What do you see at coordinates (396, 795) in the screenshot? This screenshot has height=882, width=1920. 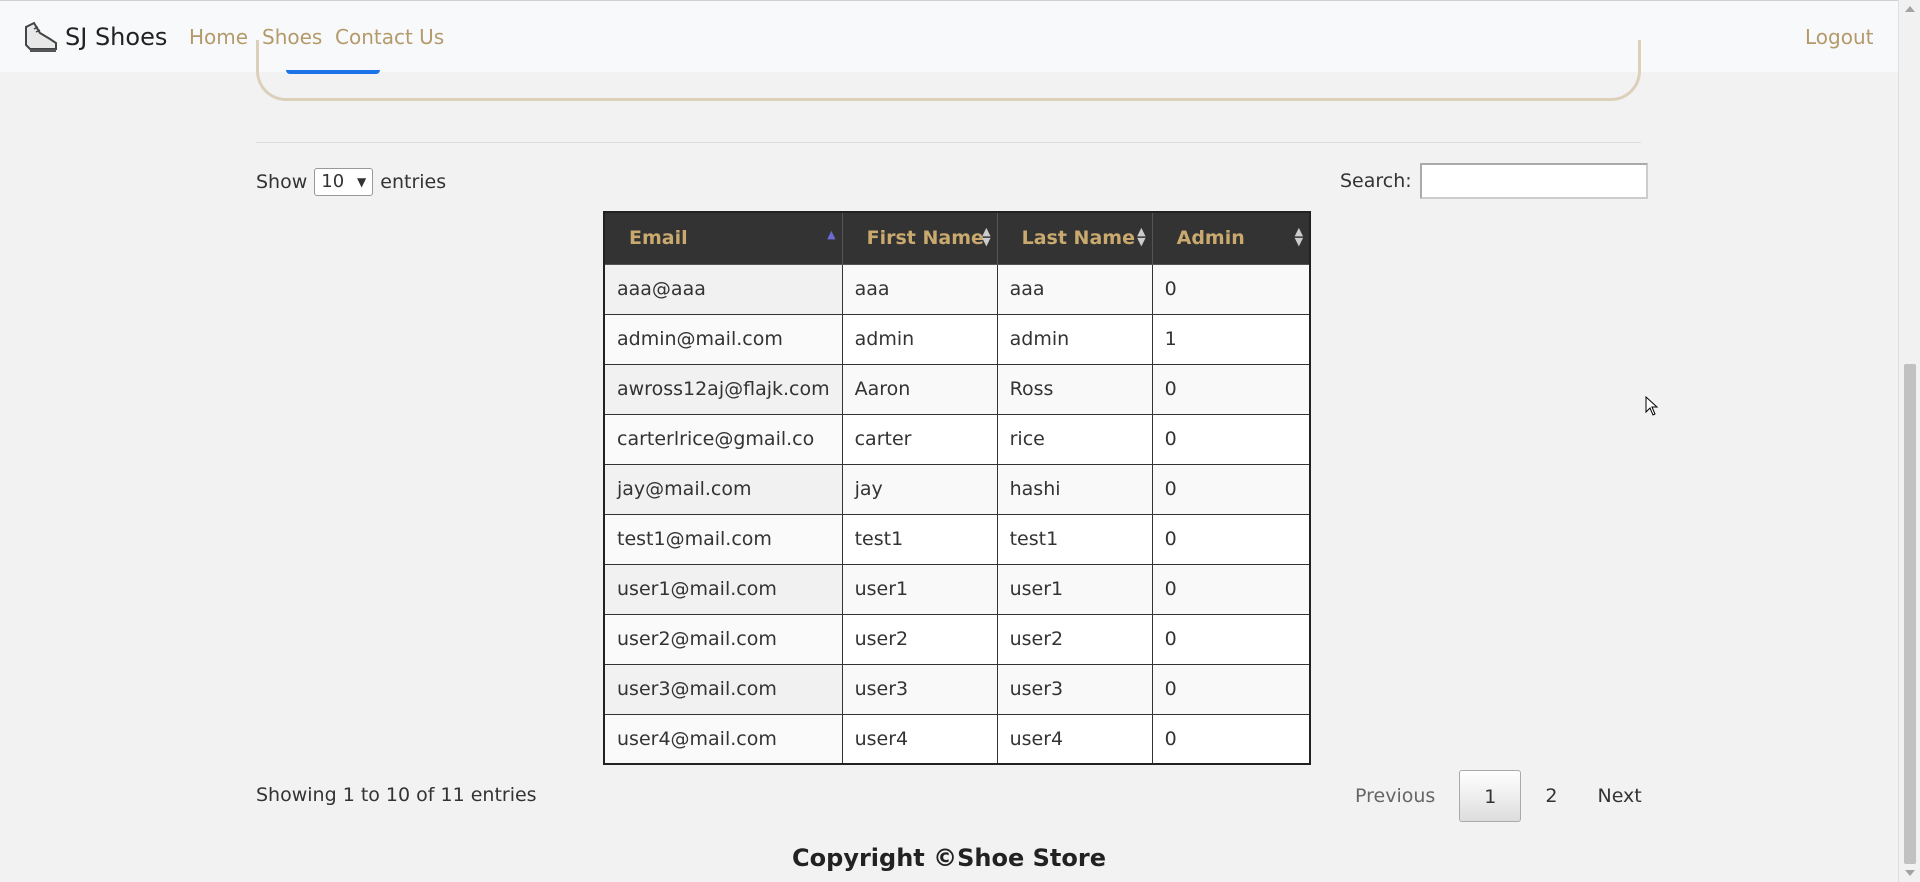 I see `table-info: Showing 1 to 10 of 11 entries` at bounding box center [396, 795].